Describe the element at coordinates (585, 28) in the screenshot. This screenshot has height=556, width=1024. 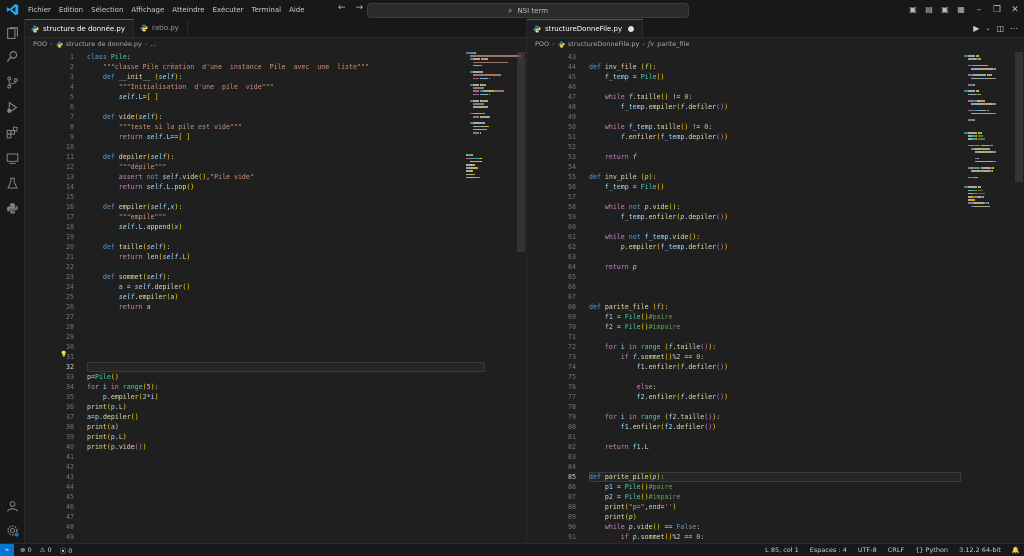
I see `tab-right-0: structureDonneFile.py` at that location.